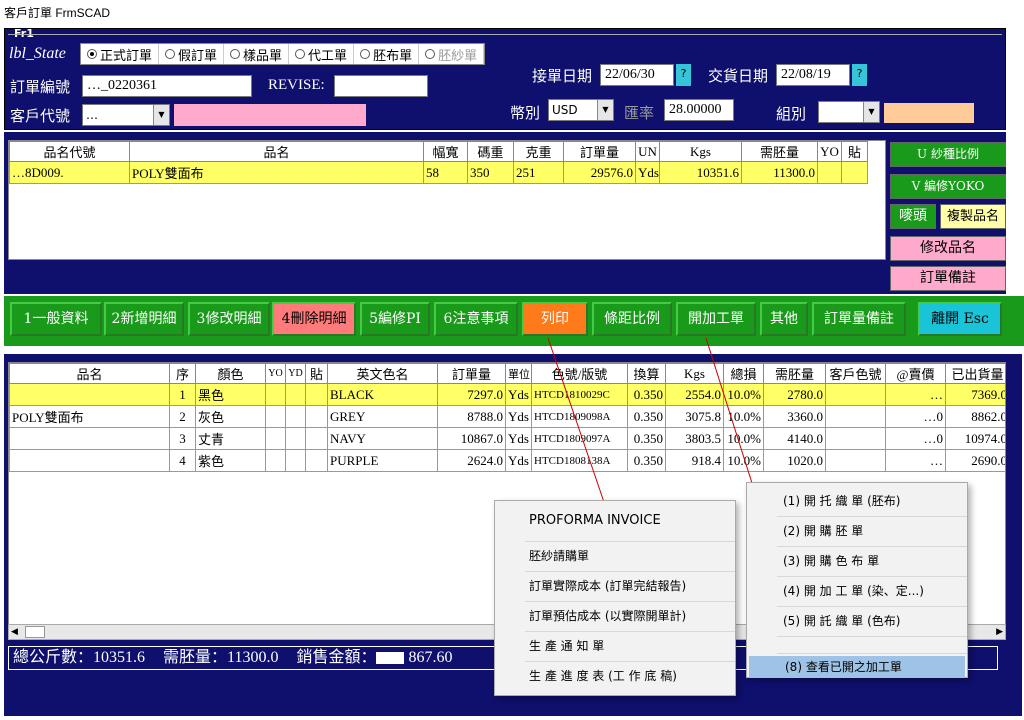 Image resolution: width=1024 pixels, height=720 pixels. Describe the element at coordinates (615, 646) in the screenshot. I see `menu-item-production-notice: 生 產 通 知 單` at that location.